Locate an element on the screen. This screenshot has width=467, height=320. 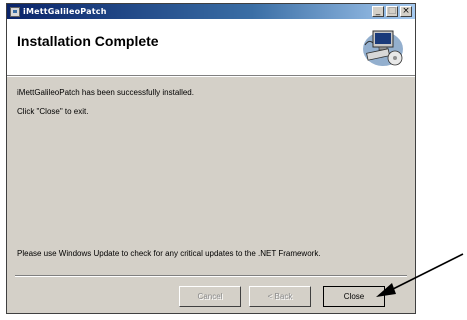
minimize-button: _ is located at coordinates (378, 11).